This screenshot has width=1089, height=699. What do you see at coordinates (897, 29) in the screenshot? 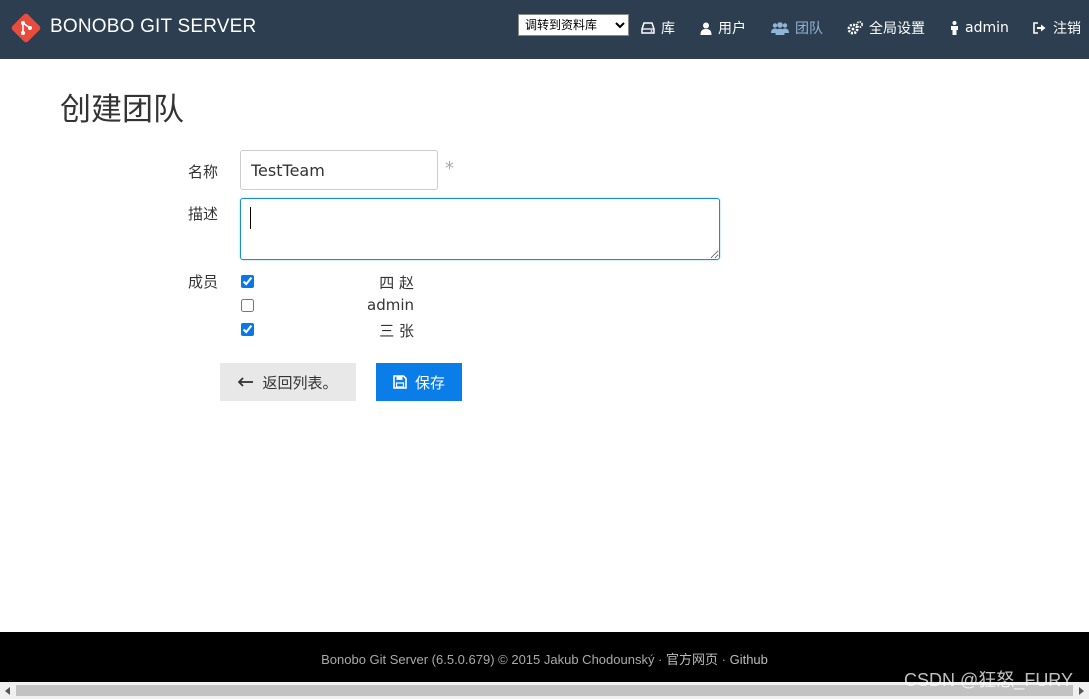
I see `nav-label: 全局设置` at bounding box center [897, 29].